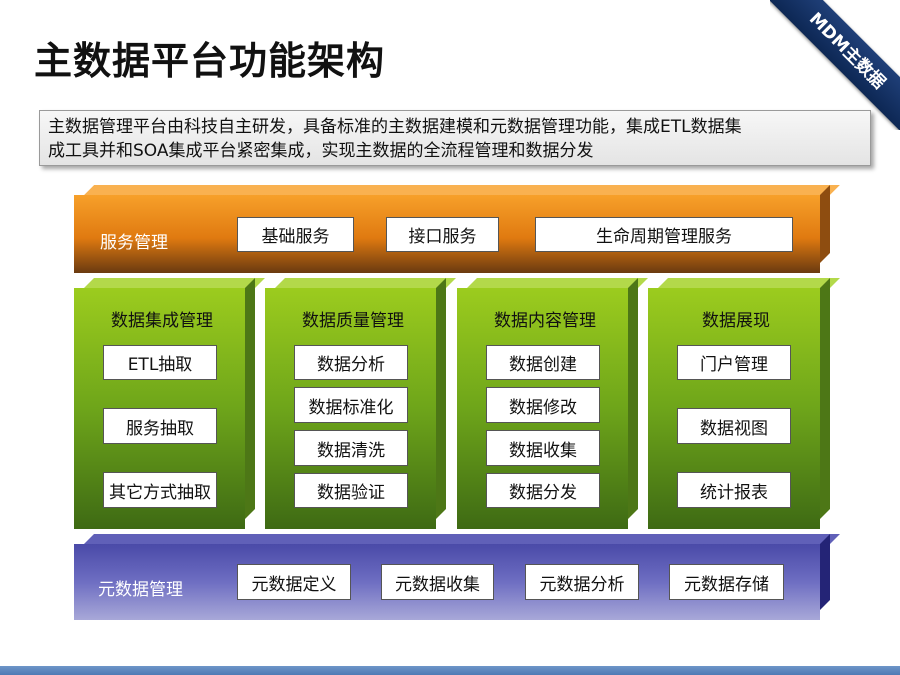 The height and width of the screenshot is (675, 900). What do you see at coordinates (450, 670) in the screenshot?
I see `footer-bar` at bounding box center [450, 670].